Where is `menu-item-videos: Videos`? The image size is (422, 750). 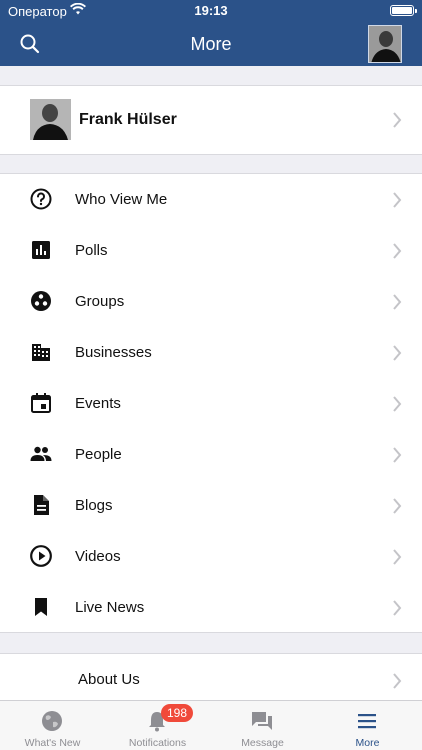 menu-item-videos: Videos is located at coordinates (211, 556).